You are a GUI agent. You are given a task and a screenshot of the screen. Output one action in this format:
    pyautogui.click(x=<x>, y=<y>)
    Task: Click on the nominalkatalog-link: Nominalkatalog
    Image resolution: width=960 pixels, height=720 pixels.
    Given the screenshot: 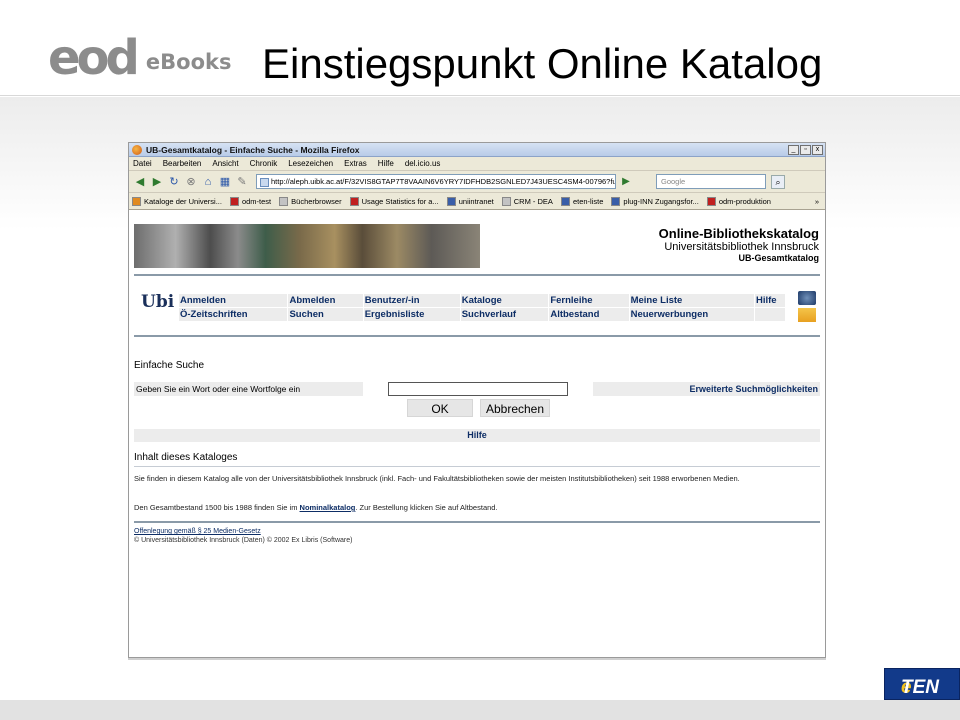 What is the action you would take?
    pyautogui.click(x=328, y=507)
    